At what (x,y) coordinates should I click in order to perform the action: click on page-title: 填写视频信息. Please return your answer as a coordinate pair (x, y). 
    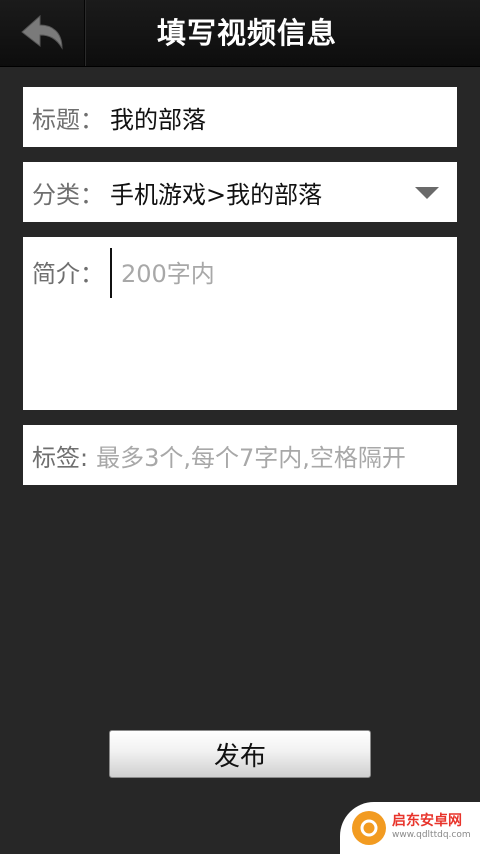
    Looking at the image, I should click on (246, 33).